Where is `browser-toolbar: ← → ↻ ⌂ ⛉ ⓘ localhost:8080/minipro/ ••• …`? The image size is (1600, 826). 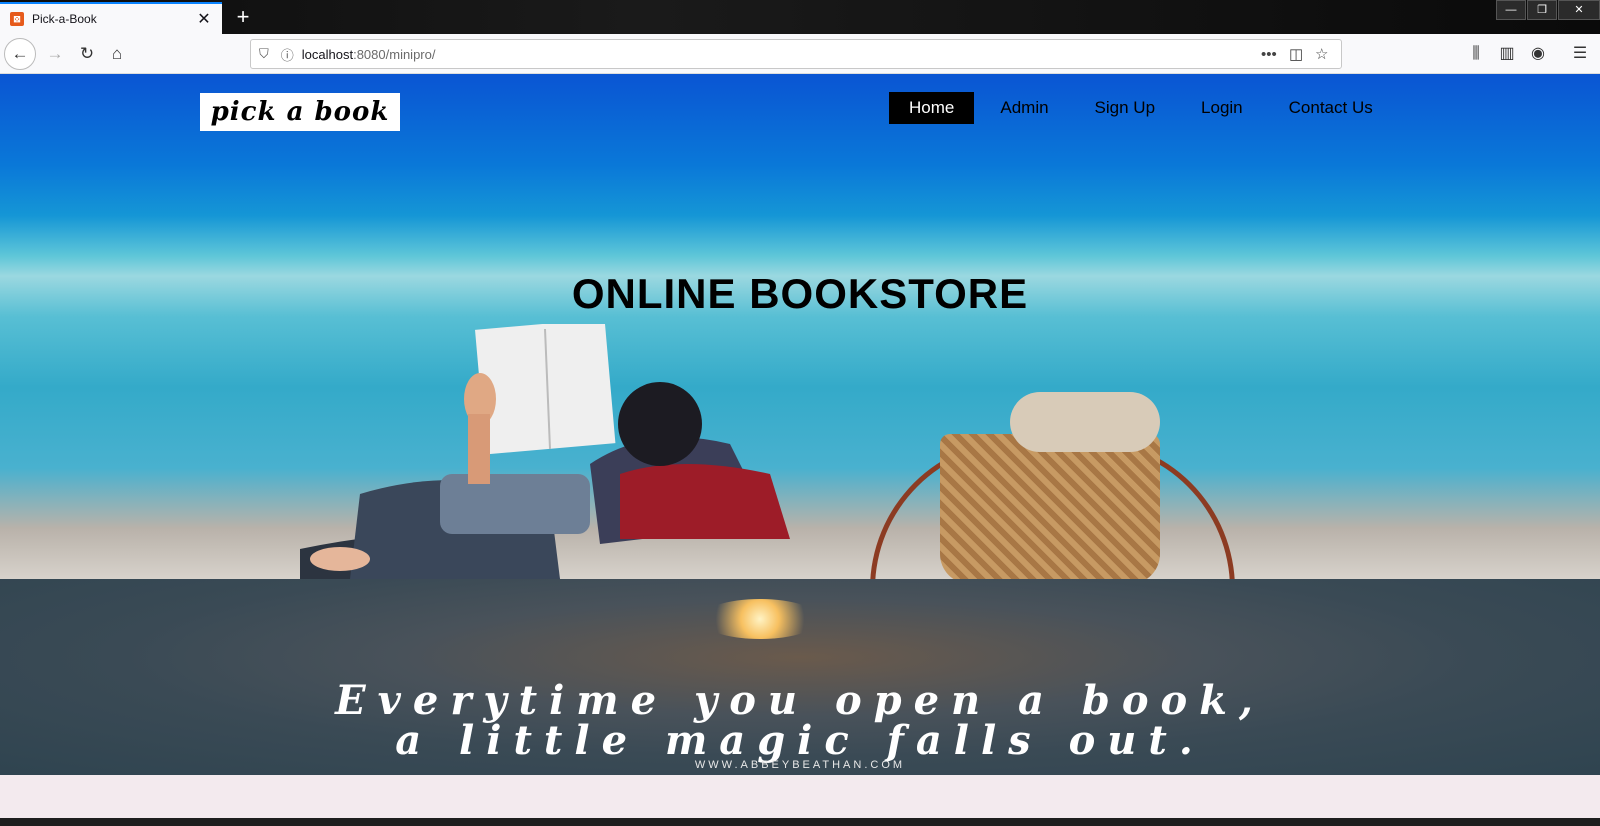 browser-toolbar: ← → ↻ ⌂ ⛉ ⓘ localhost:8080/minipro/ ••• … is located at coordinates (800, 54).